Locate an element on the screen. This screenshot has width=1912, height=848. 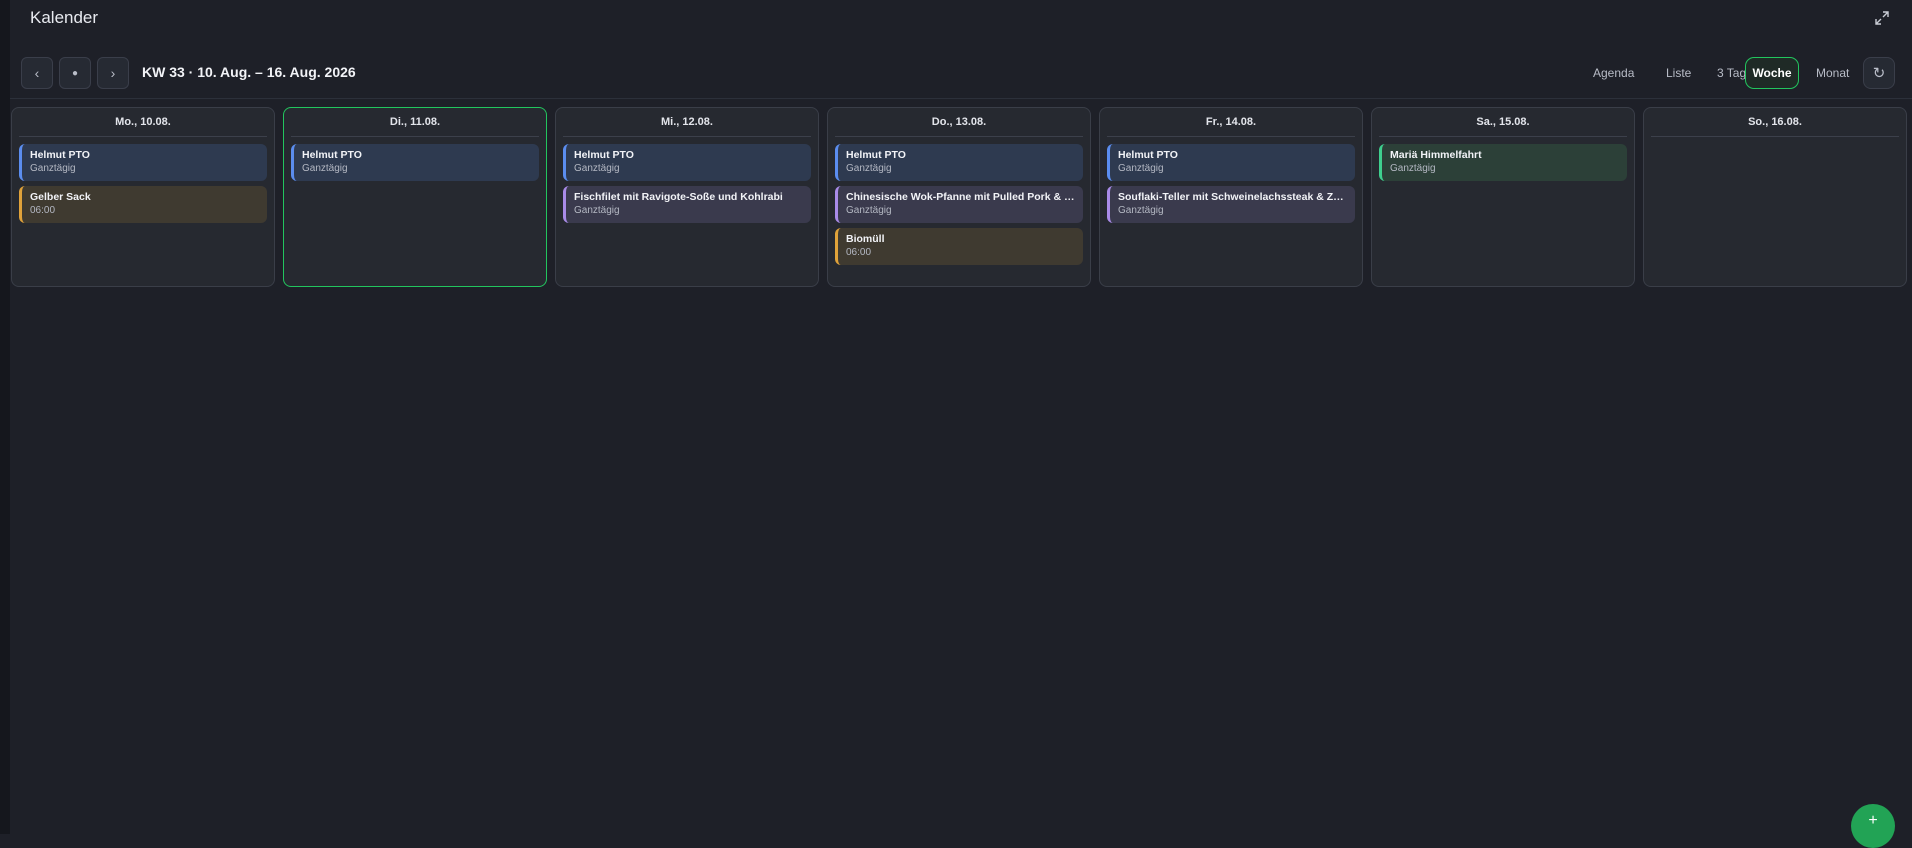
expand-icon is located at coordinates (1882, 18).